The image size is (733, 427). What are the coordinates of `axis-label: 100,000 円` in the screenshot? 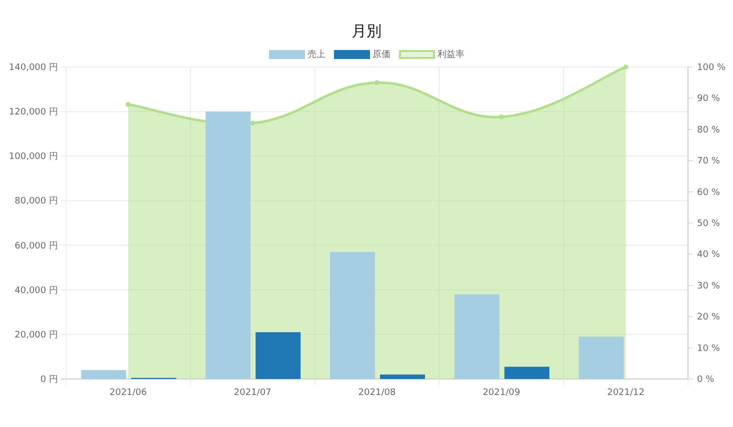 It's located at (33, 157).